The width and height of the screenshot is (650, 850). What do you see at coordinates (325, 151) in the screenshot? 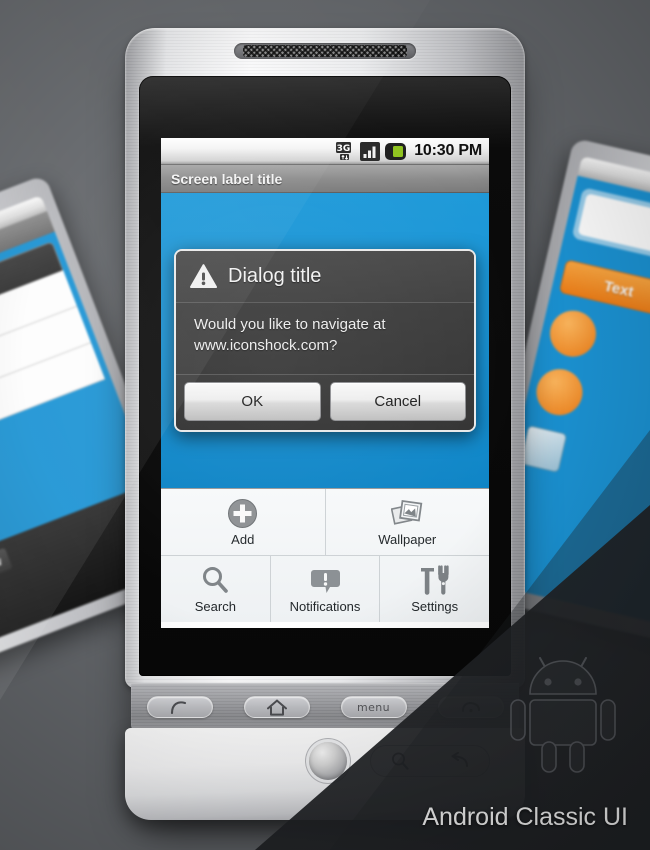
I see `status-bar: 3G 10:30 PM` at bounding box center [325, 151].